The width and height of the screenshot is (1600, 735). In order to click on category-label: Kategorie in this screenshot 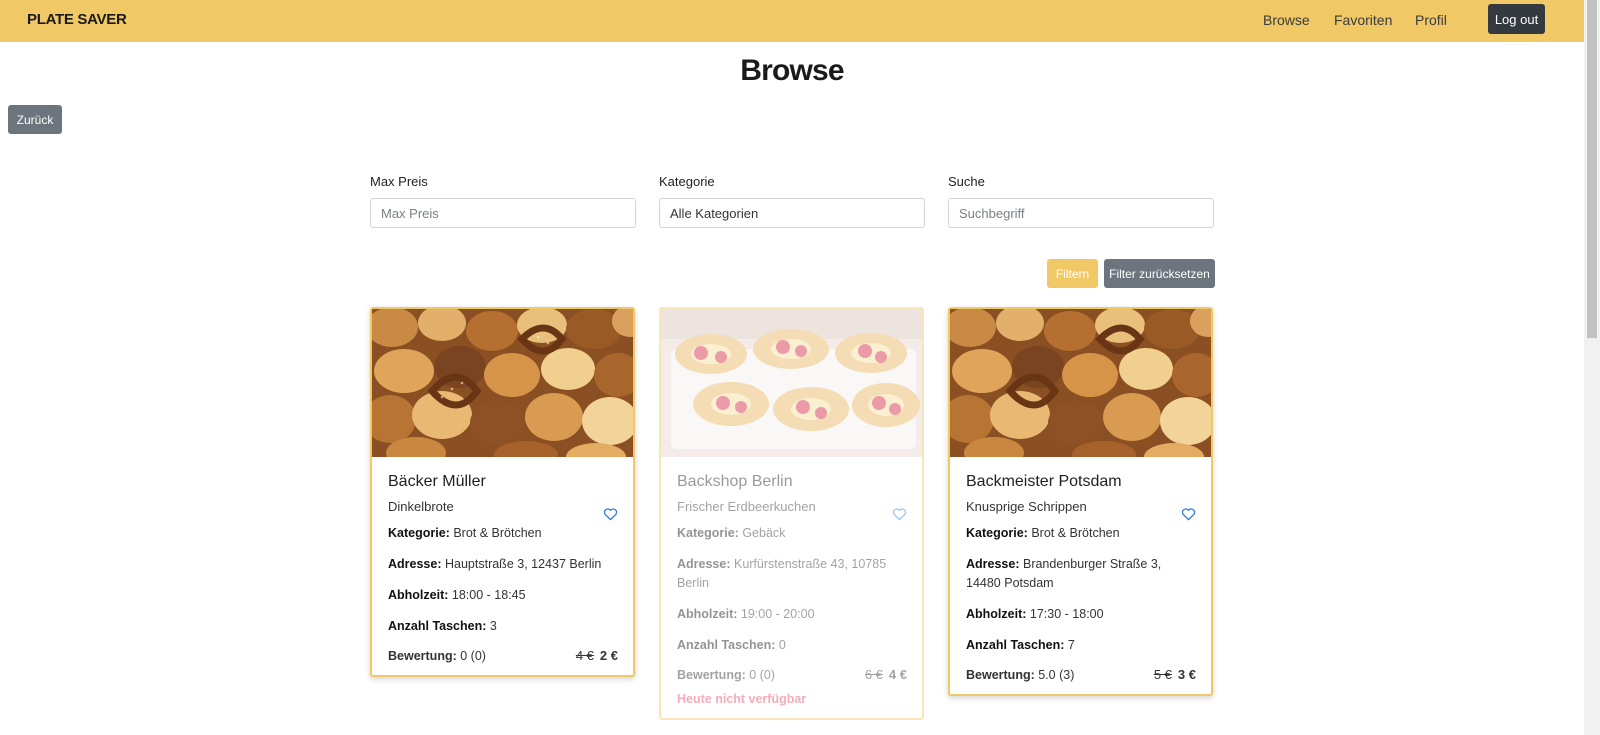, I will do `click(687, 181)`.